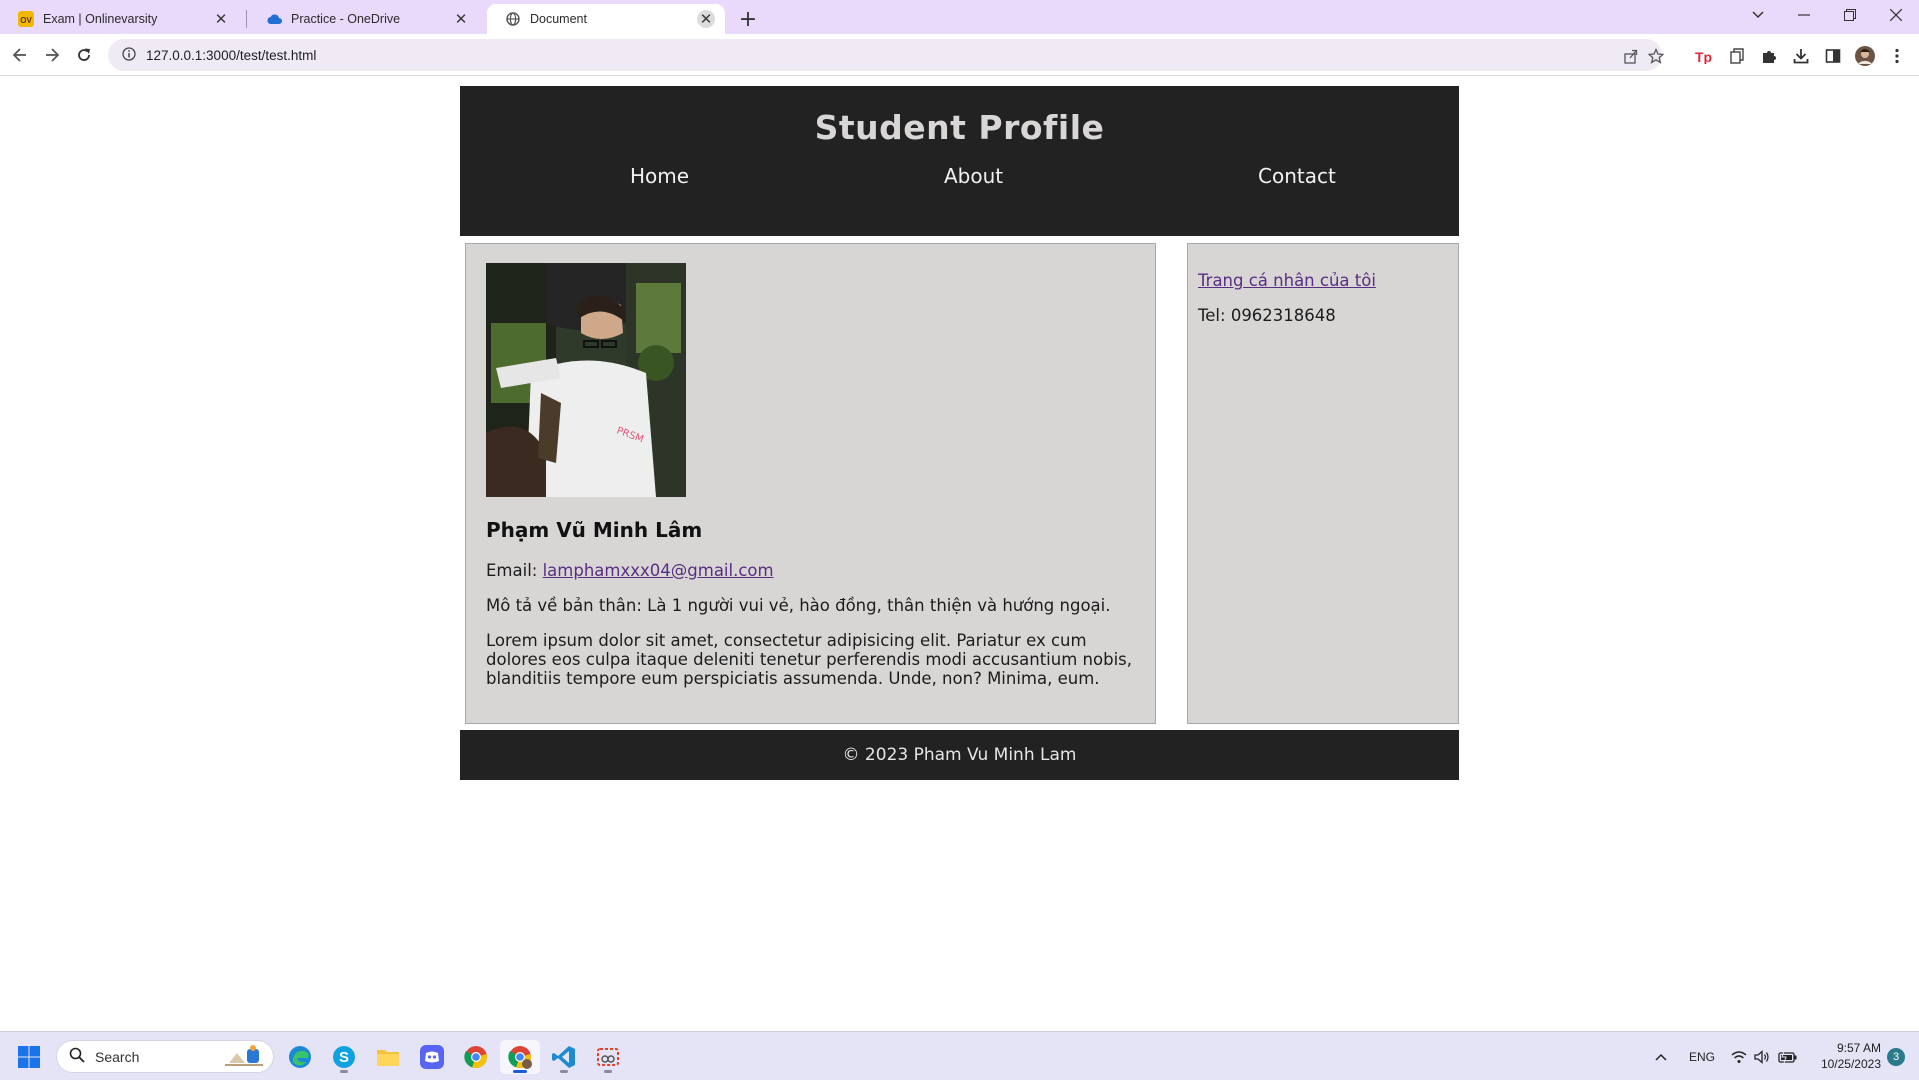  I want to click on my-profile-link: Trang cá nhân của tôi, so click(1323, 281).